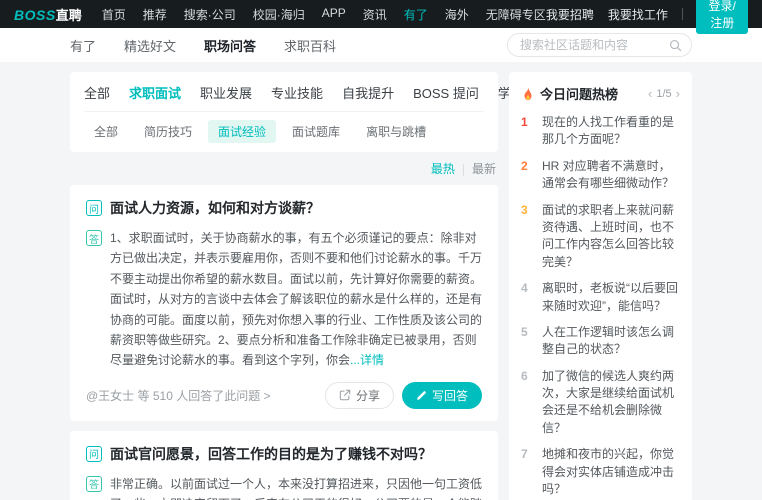 This screenshot has width=762, height=500. I want to click on job-seek-link: 我要找工作, so click(638, 14).